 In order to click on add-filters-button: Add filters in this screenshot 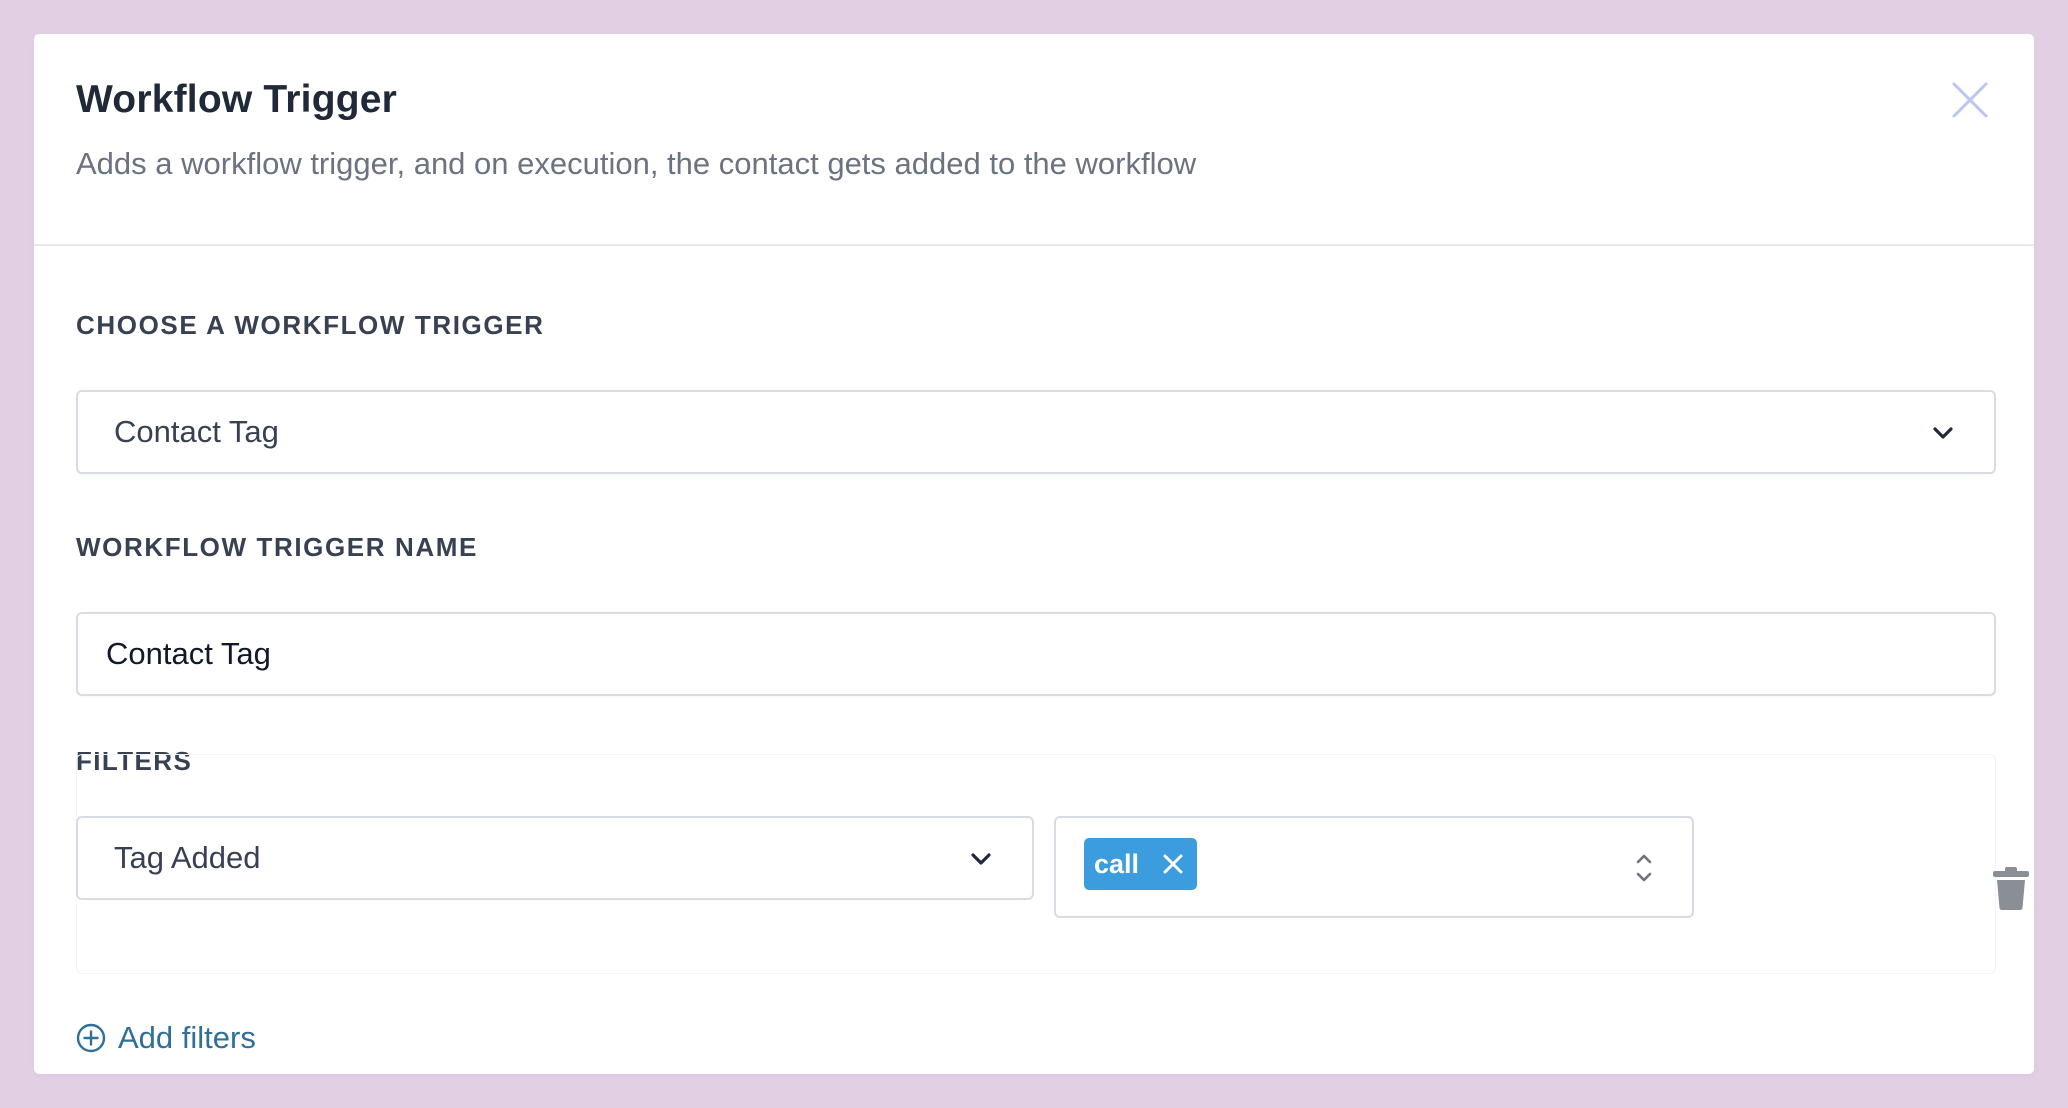, I will do `click(166, 1038)`.